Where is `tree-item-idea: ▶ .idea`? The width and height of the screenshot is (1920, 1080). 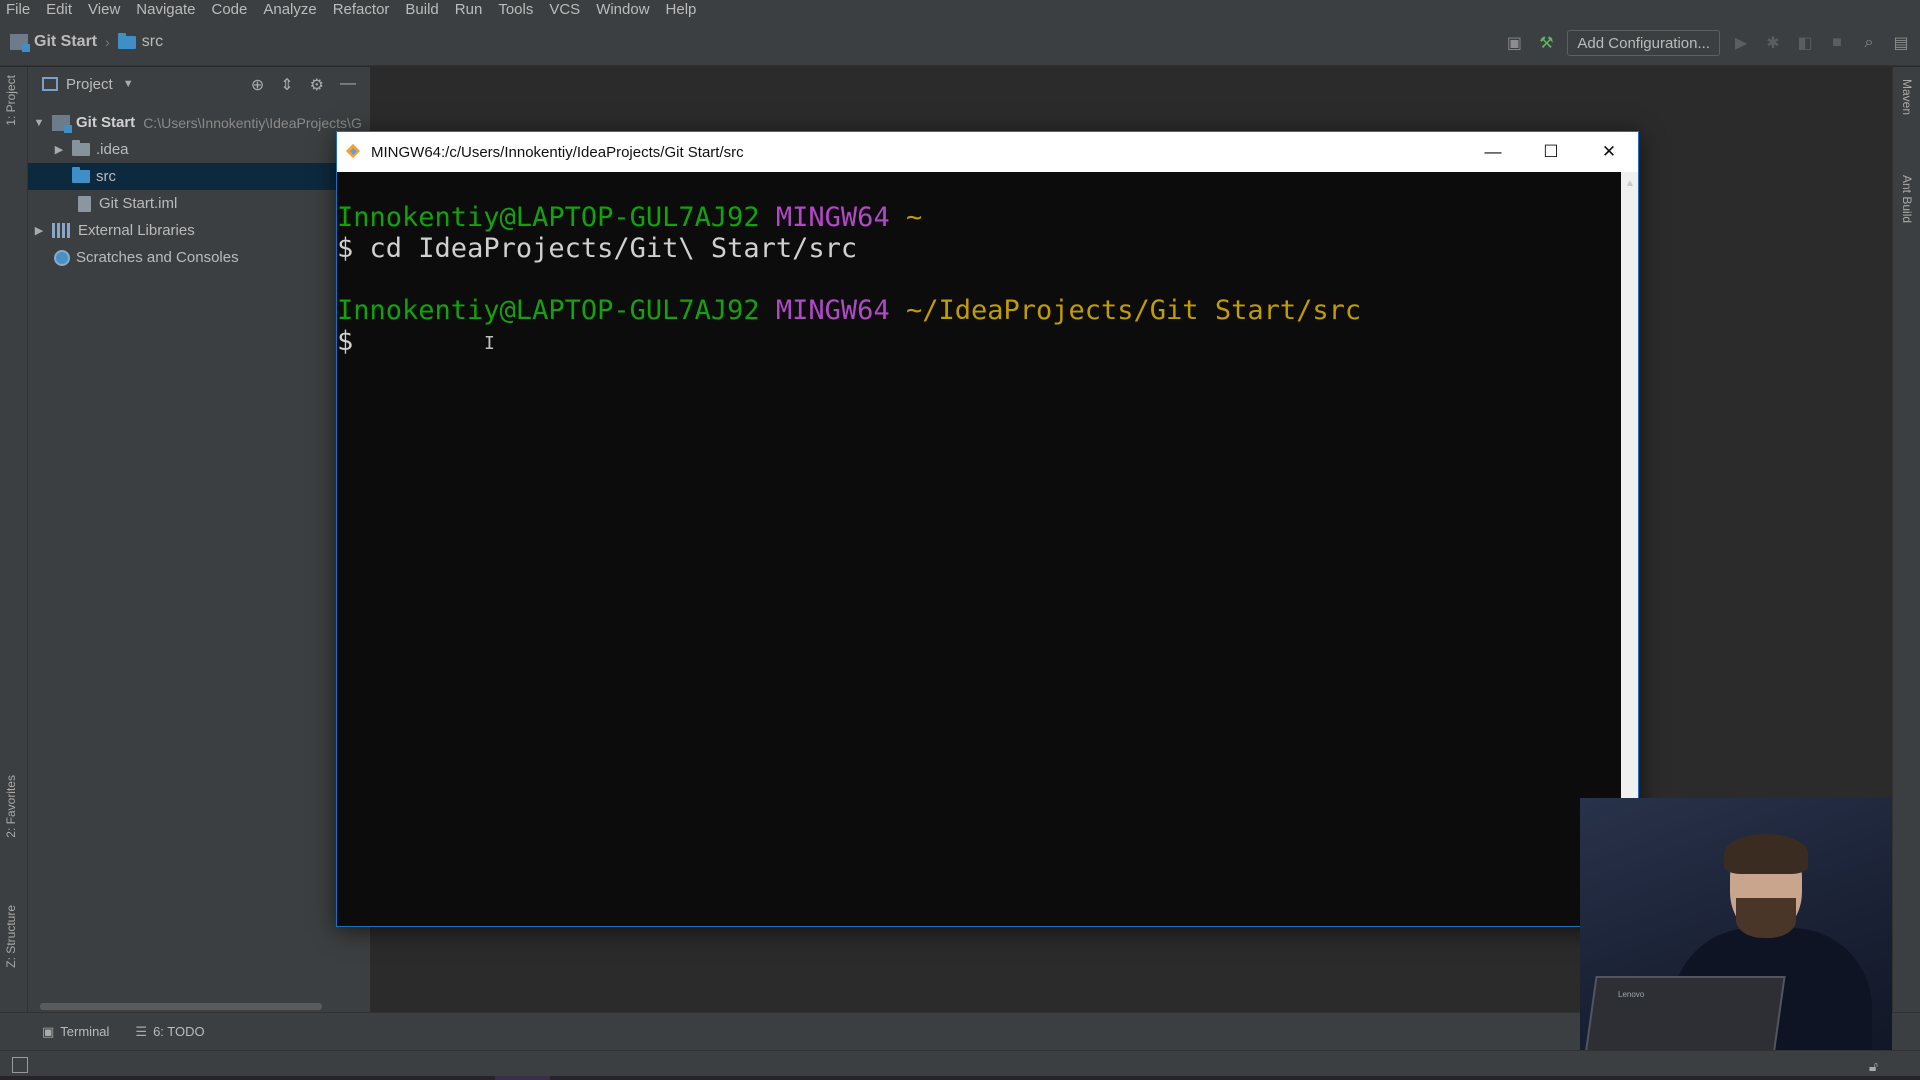
tree-item-idea: ▶ .idea is located at coordinates (199, 149).